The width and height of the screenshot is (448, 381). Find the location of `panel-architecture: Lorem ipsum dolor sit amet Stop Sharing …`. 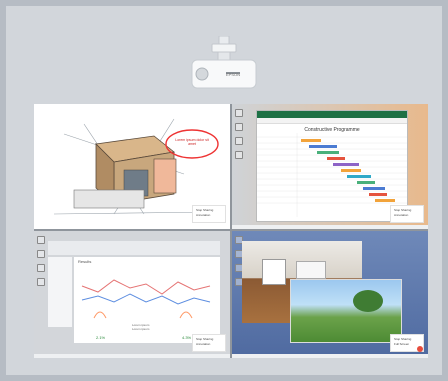

panel-architecture: Lorem ipsum dolor sit amet Stop Sharing … is located at coordinates (132, 166).